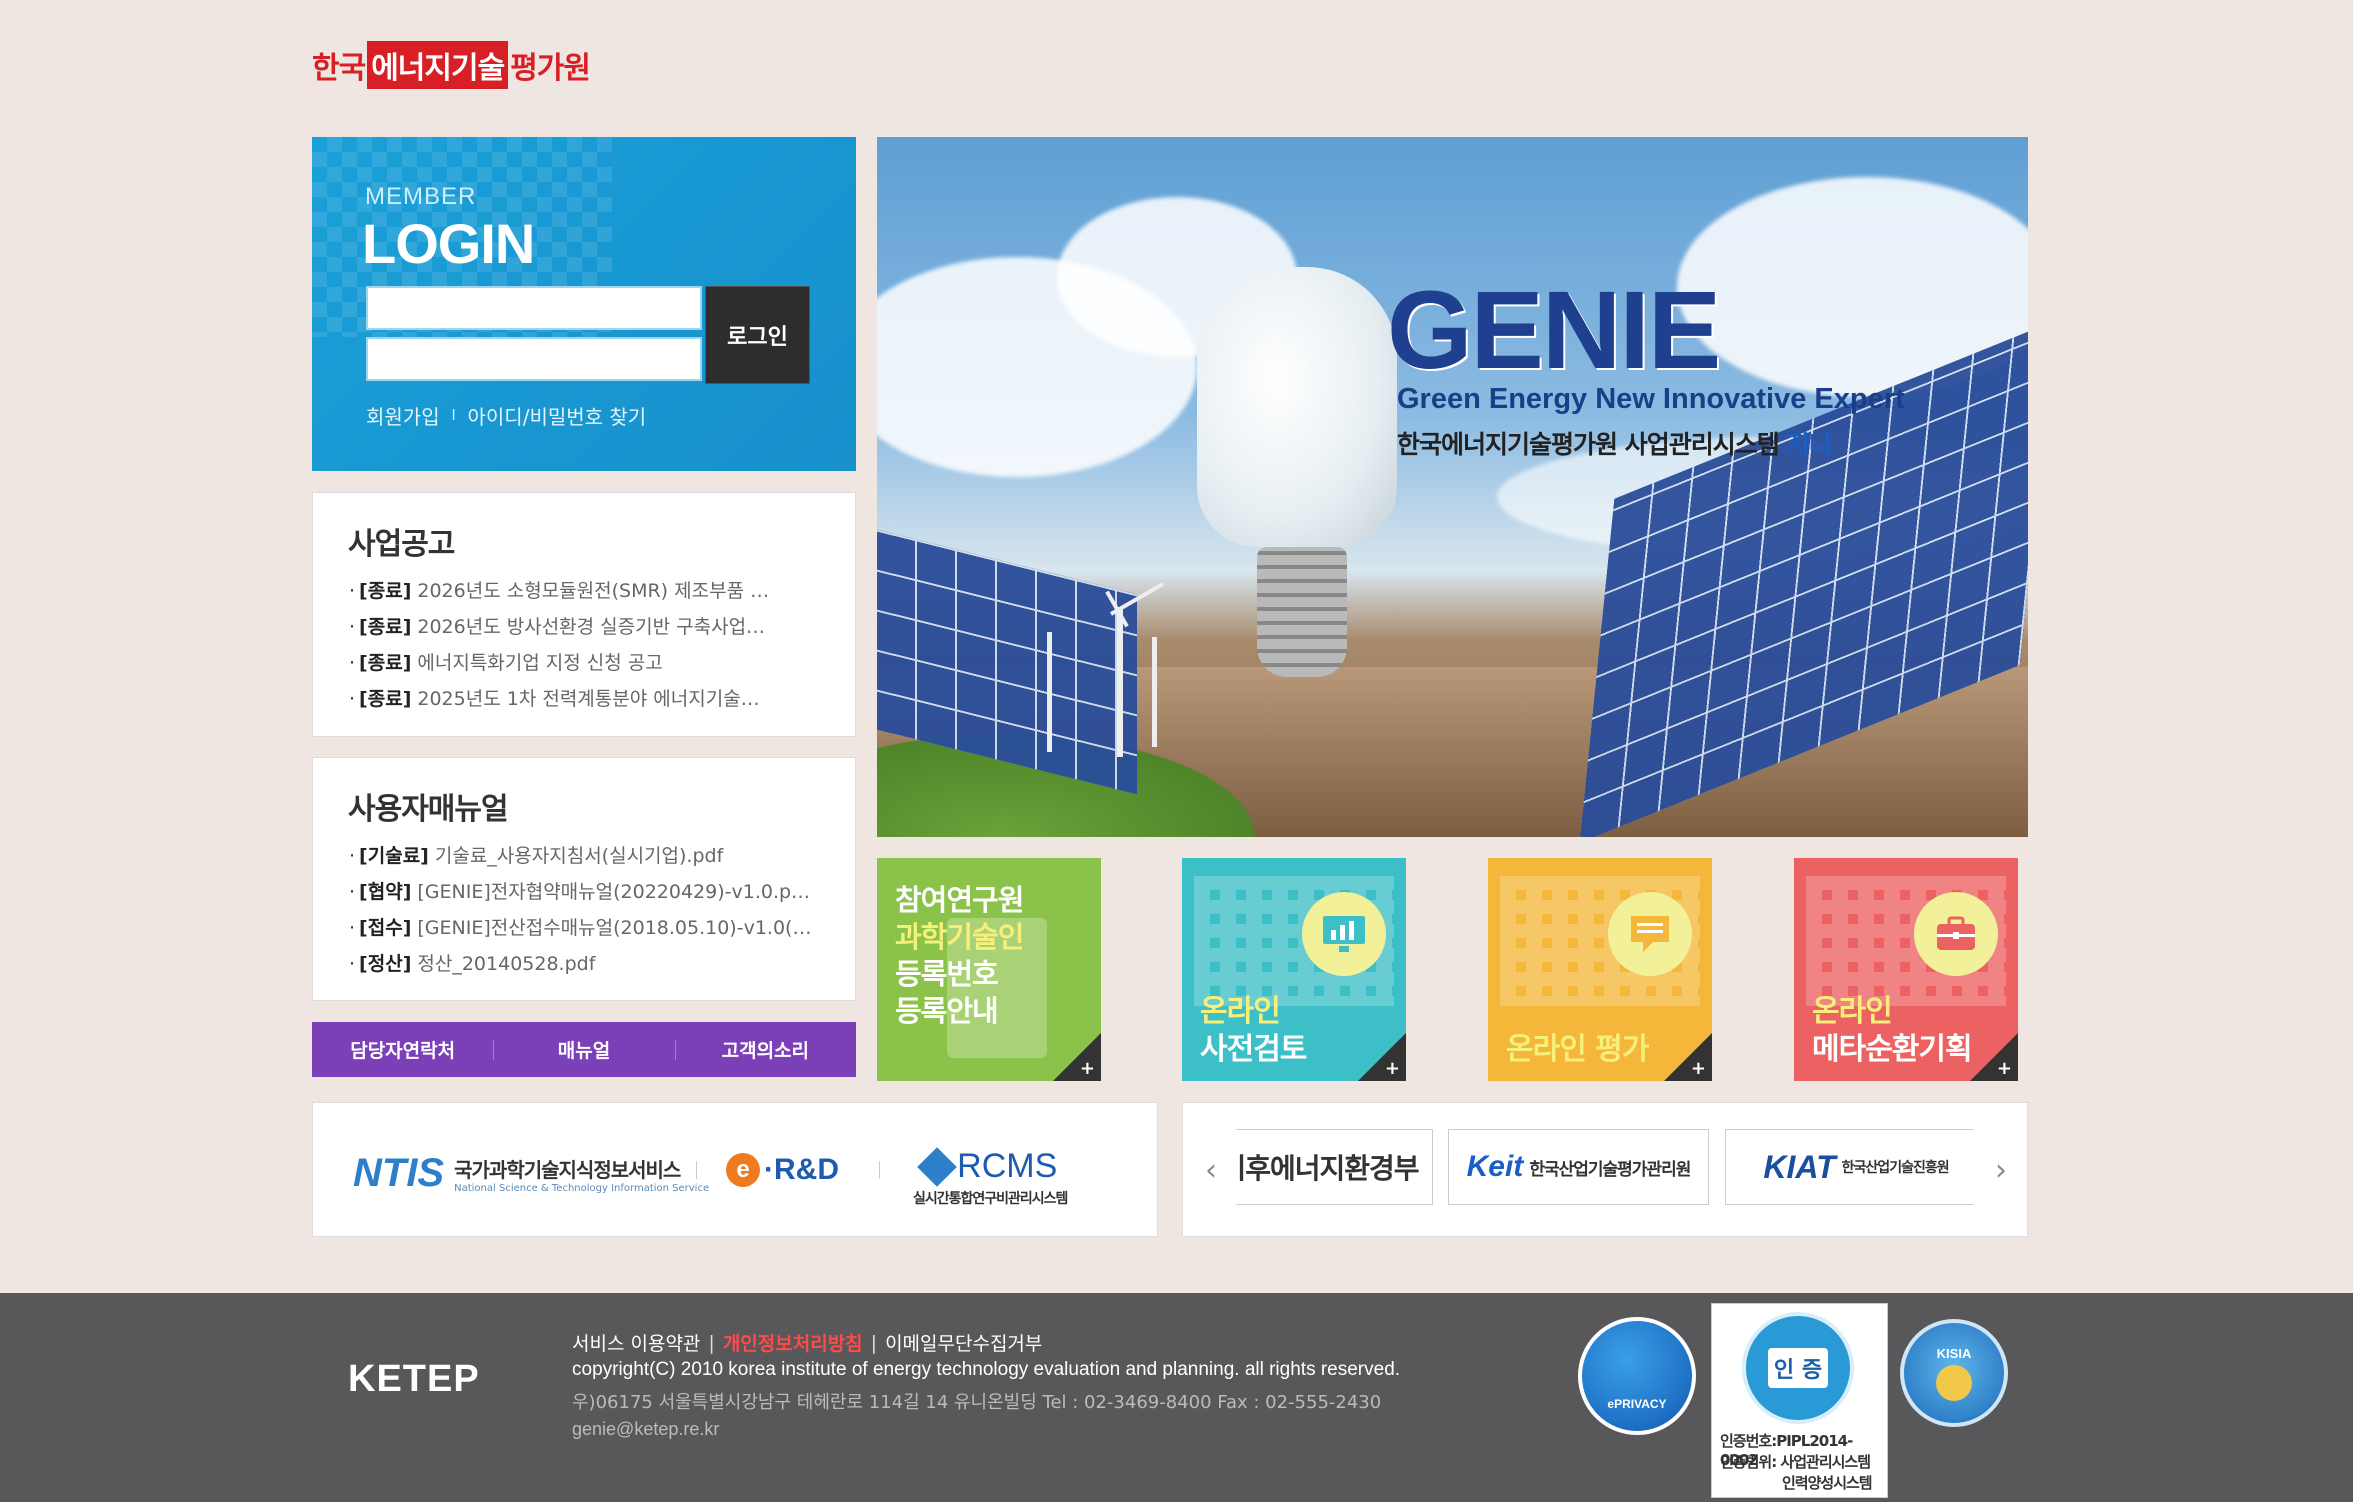  What do you see at coordinates (636, 1342) in the screenshot?
I see `terms-link: 서비스 이용약관` at bounding box center [636, 1342].